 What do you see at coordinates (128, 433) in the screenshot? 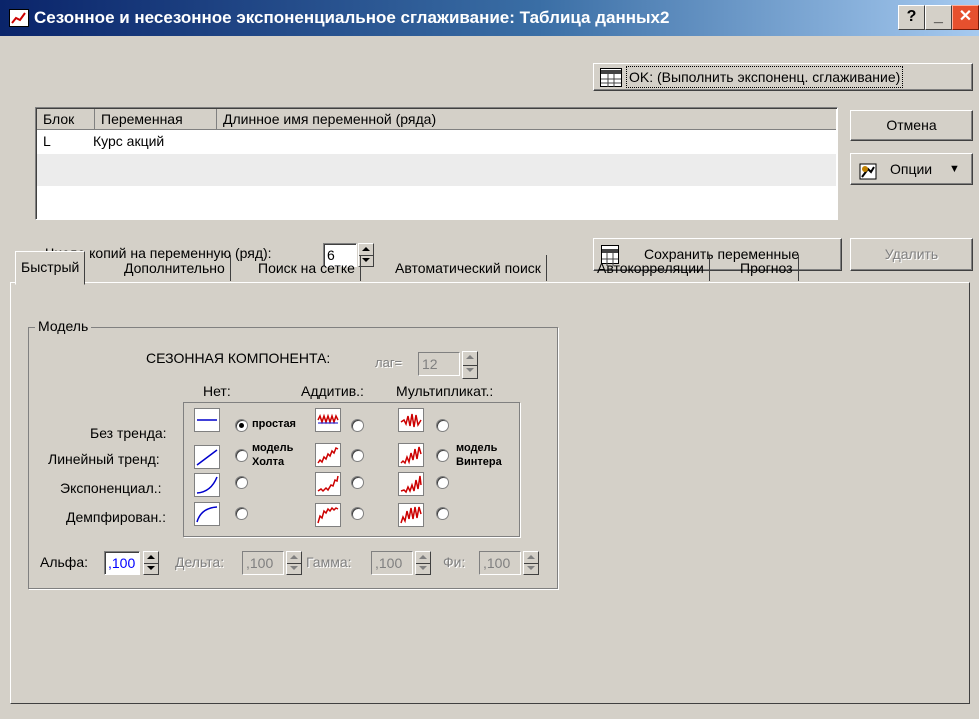
I see `row-no-trend: Без тренда:` at bounding box center [128, 433].